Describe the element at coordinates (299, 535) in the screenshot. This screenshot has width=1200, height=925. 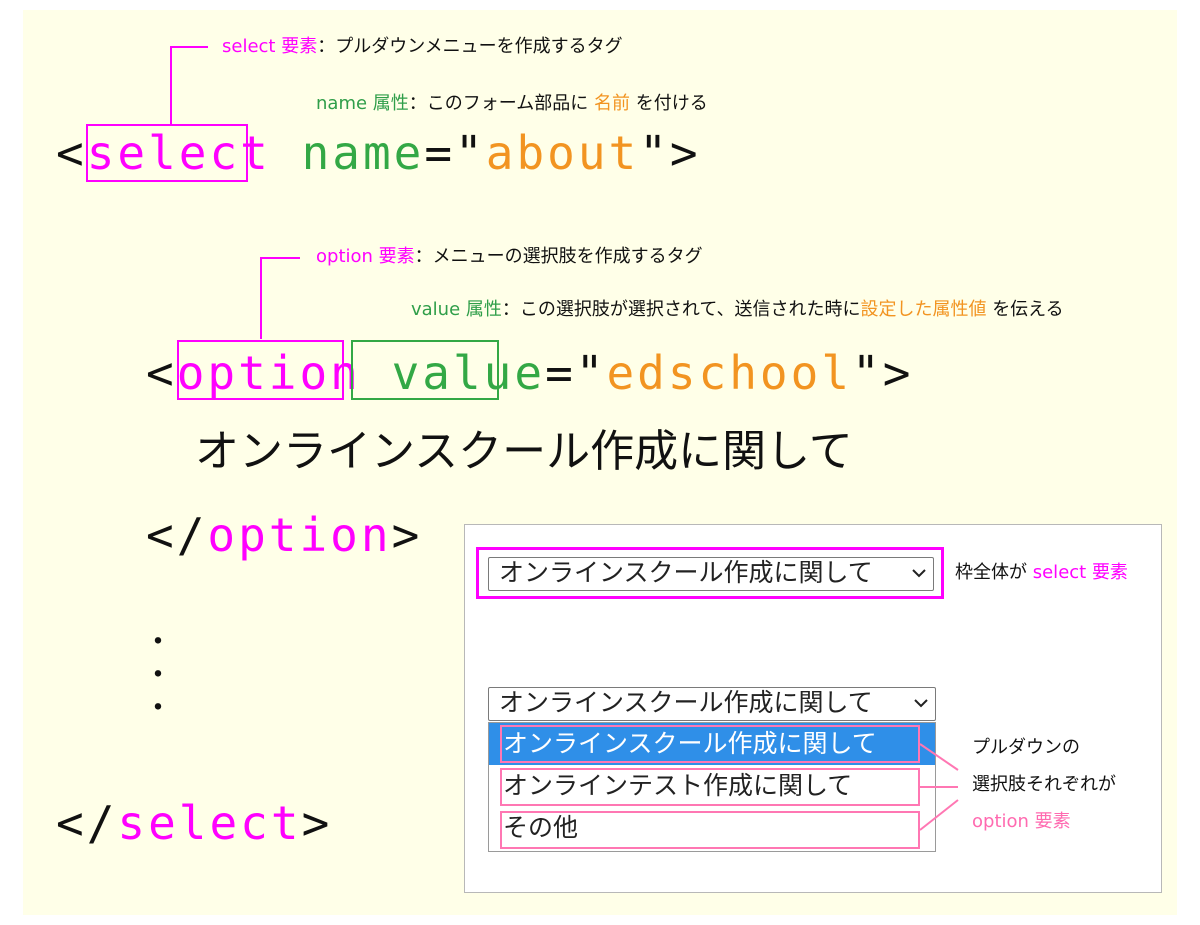
I see `code-option-close-tag: option` at that location.